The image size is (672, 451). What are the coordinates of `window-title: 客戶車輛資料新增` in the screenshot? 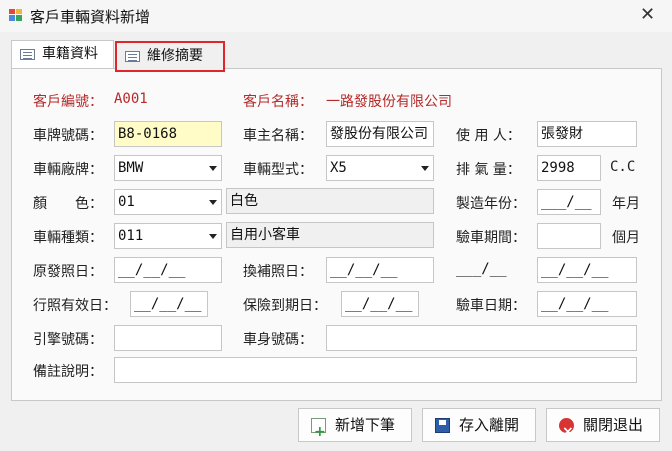 It's located at (90, 17).